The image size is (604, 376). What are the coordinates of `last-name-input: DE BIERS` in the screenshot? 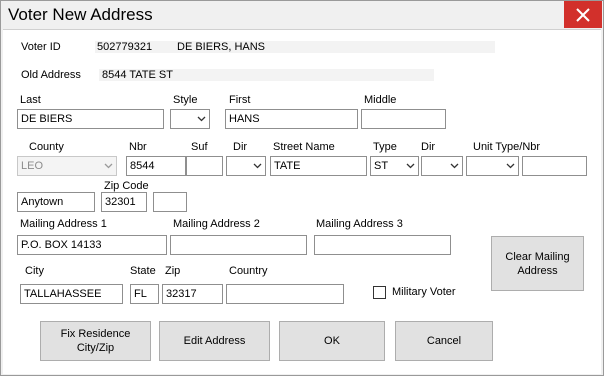 It's located at (90, 119).